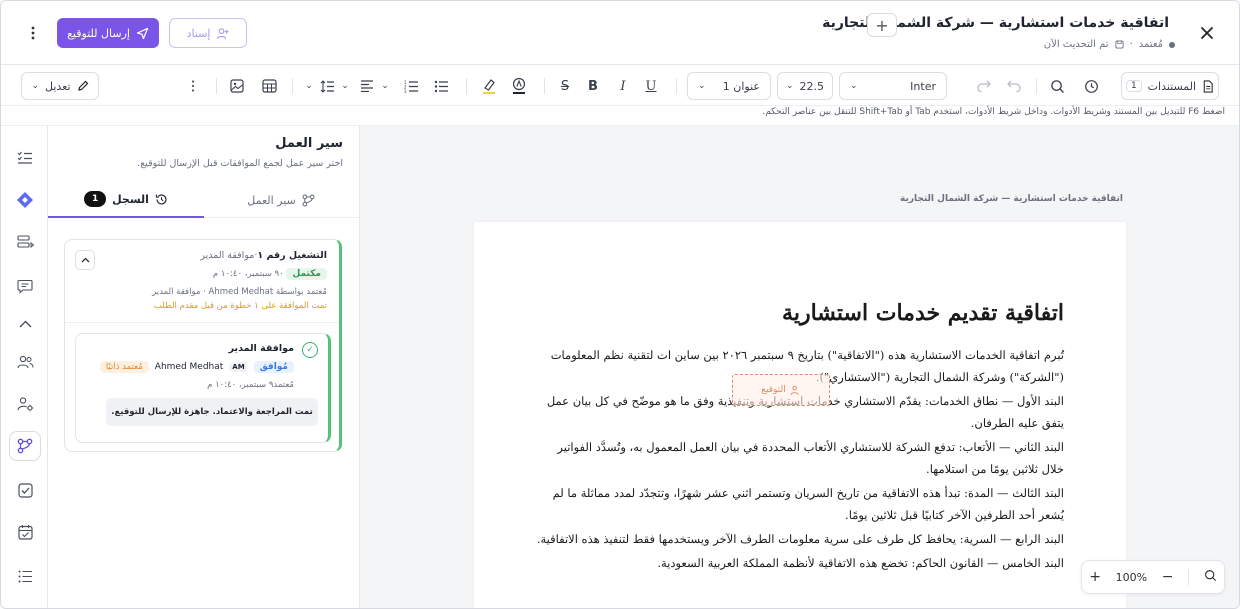 Image resolution: width=1240 pixels, height=609 pixels. I want to click on italic-icon: I, so click(623, 86).